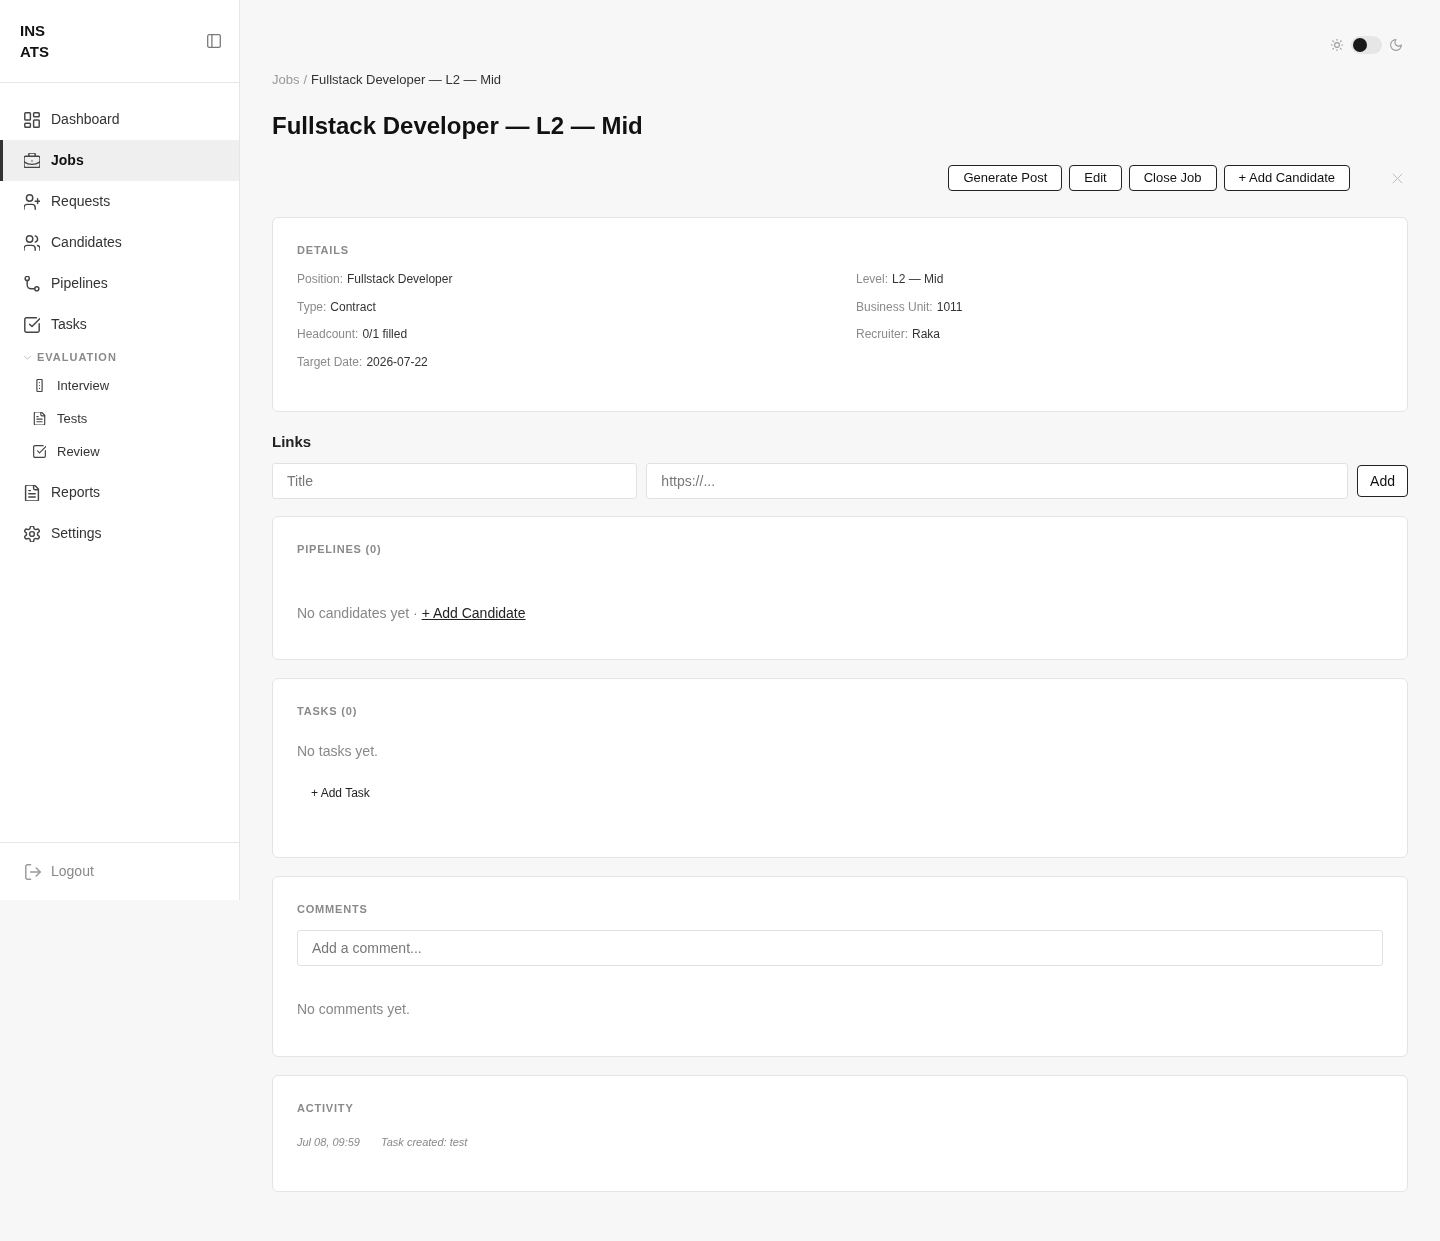 This screenshot has height=1241, width=1440. Describe the element at coordinates (918, 279) in the screenshot. I see `field-value: L2 — Mid` at that location.